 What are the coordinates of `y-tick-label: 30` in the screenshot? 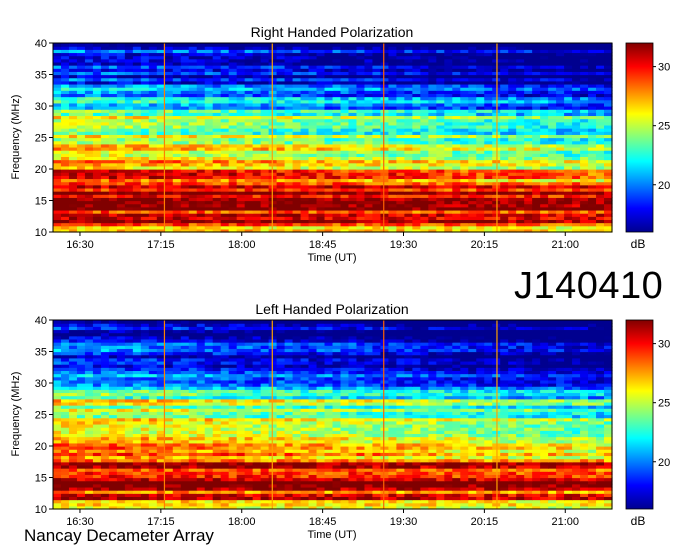 It's located at (41, 107).